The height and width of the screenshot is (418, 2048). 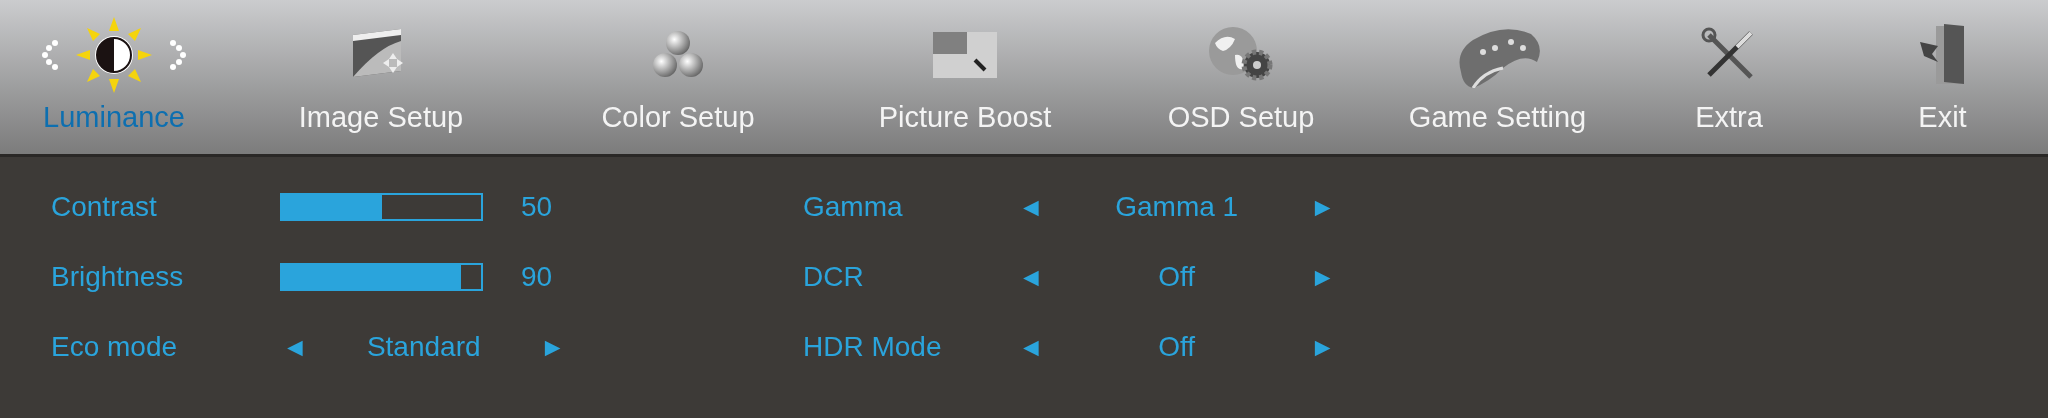 What do you see at coordinates (381, 117) in the screenshot?
I see `menu-tab: Image Setup` at bounding box center [381, 117].